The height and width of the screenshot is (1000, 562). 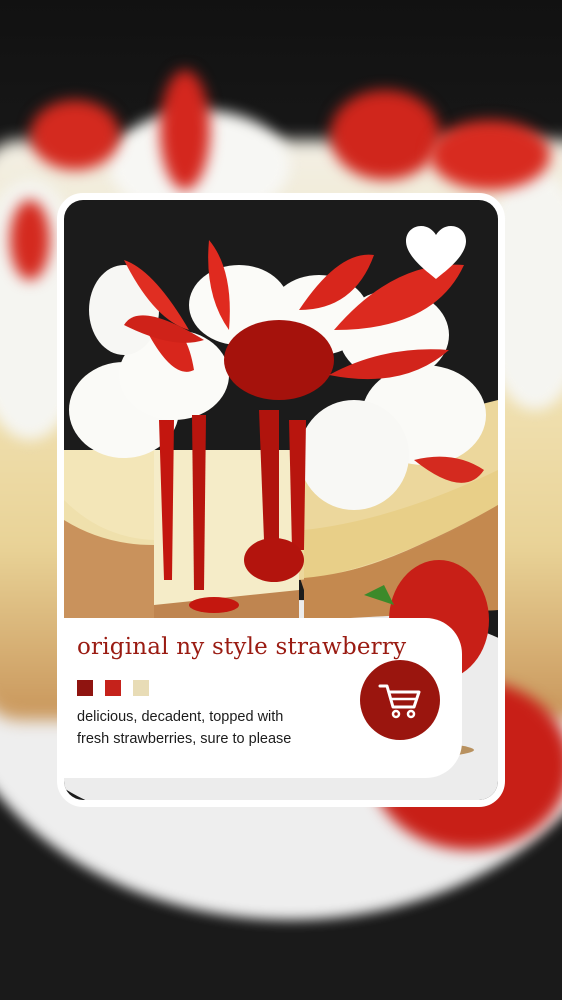 I want to click on description-line: fresh strawberries, sure to please, so click(x=184, y=739).